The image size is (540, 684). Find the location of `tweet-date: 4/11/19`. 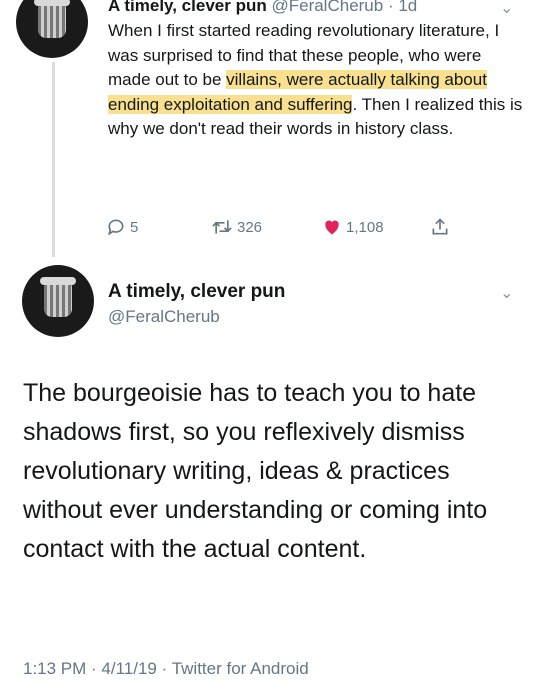

tweet-date: 4/11/19 is located at coordinates (128, 668).